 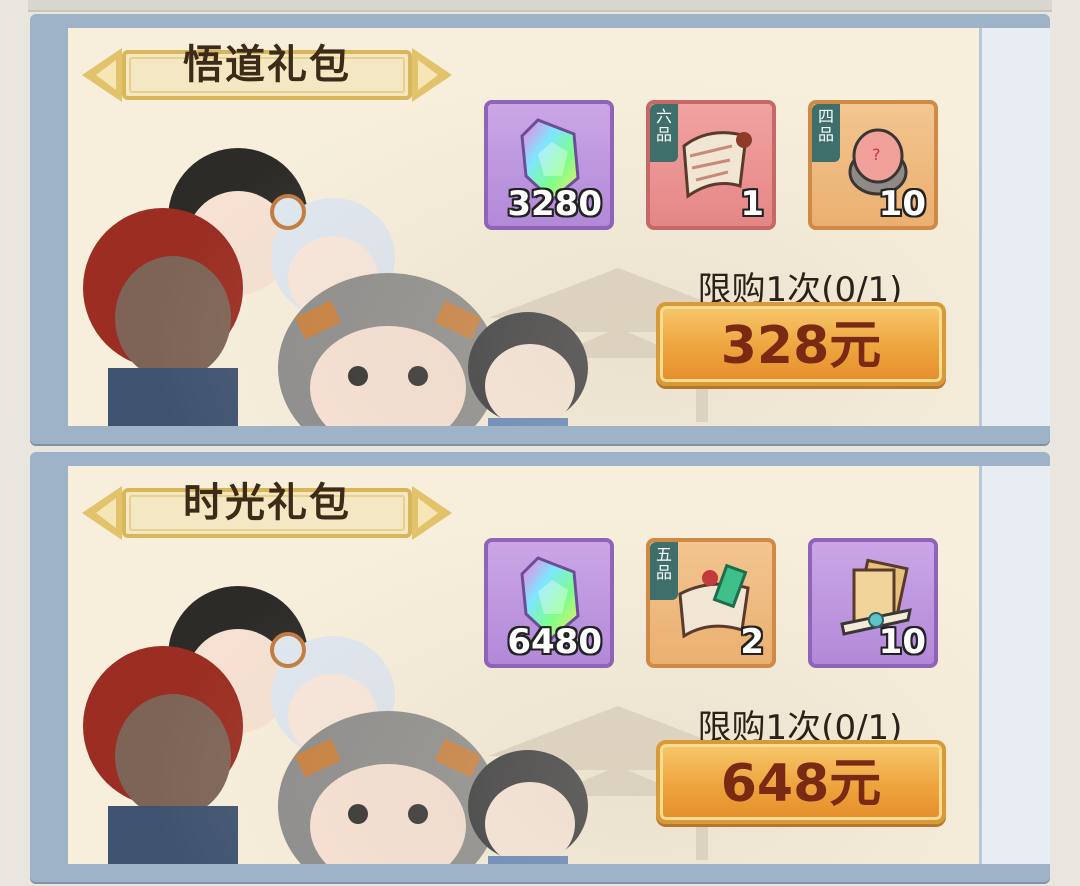 What do you see at coordinates (752, 204) in the screenshot?
I see `item-quantity: 1` at bounding box center [752, 204].